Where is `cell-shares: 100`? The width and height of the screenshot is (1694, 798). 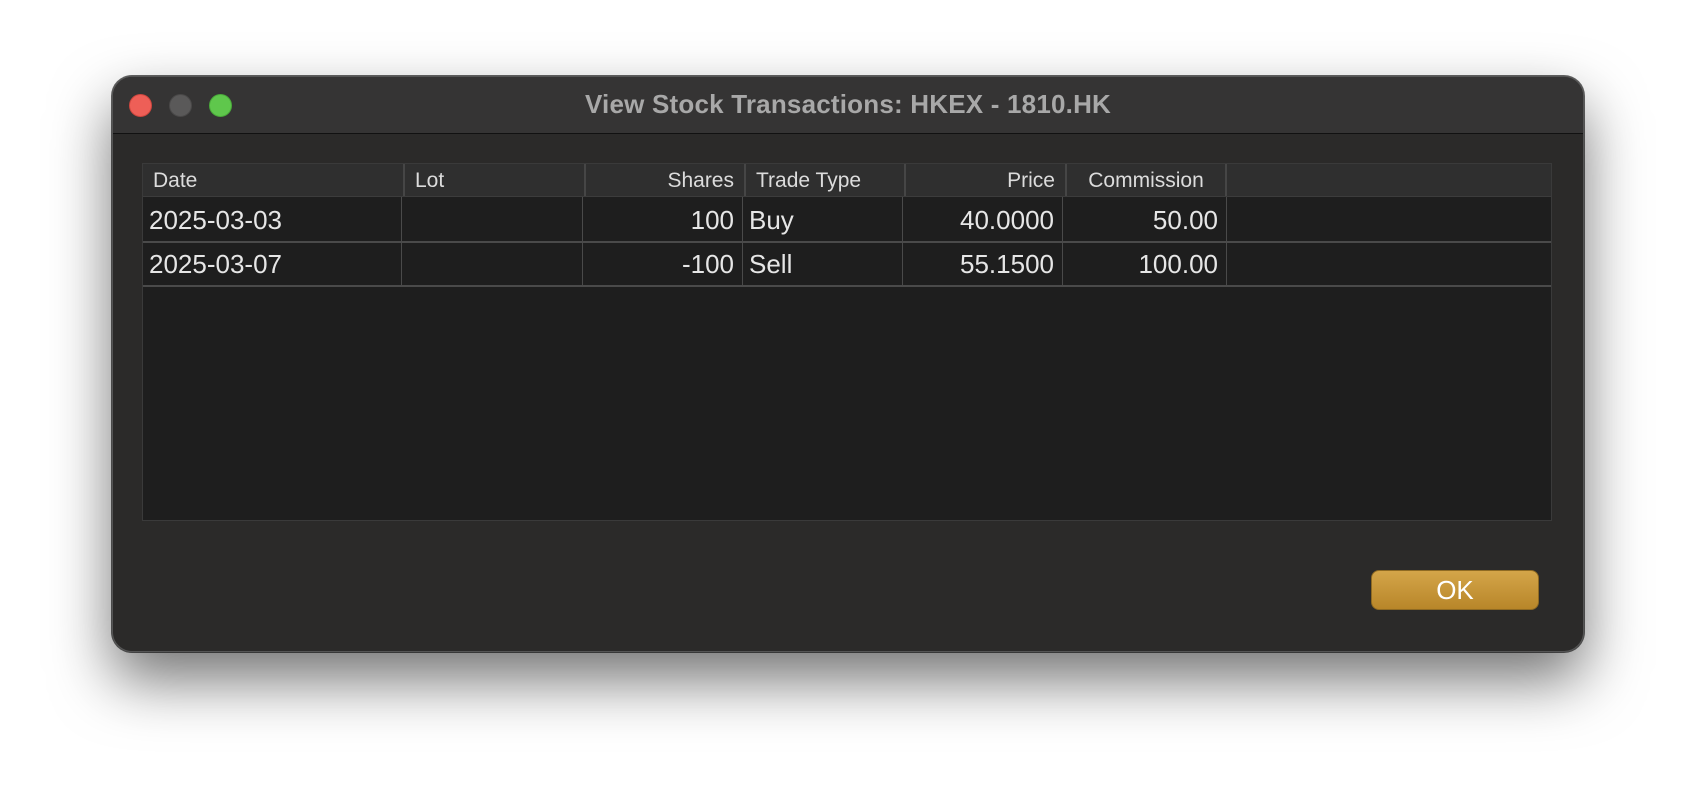
cell-shares: 100 is located at coordinates (663, 219).